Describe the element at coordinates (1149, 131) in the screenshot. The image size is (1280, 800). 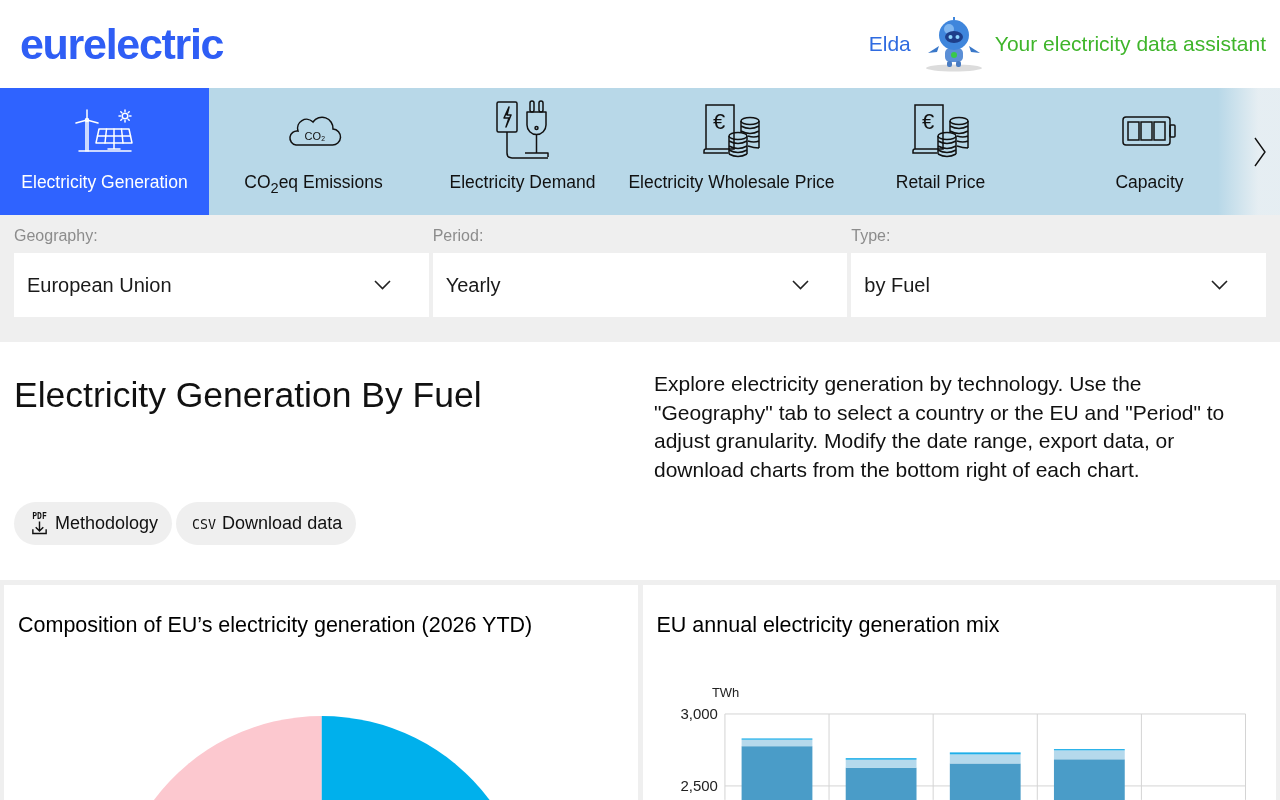
I see `battery-icon` at that location.